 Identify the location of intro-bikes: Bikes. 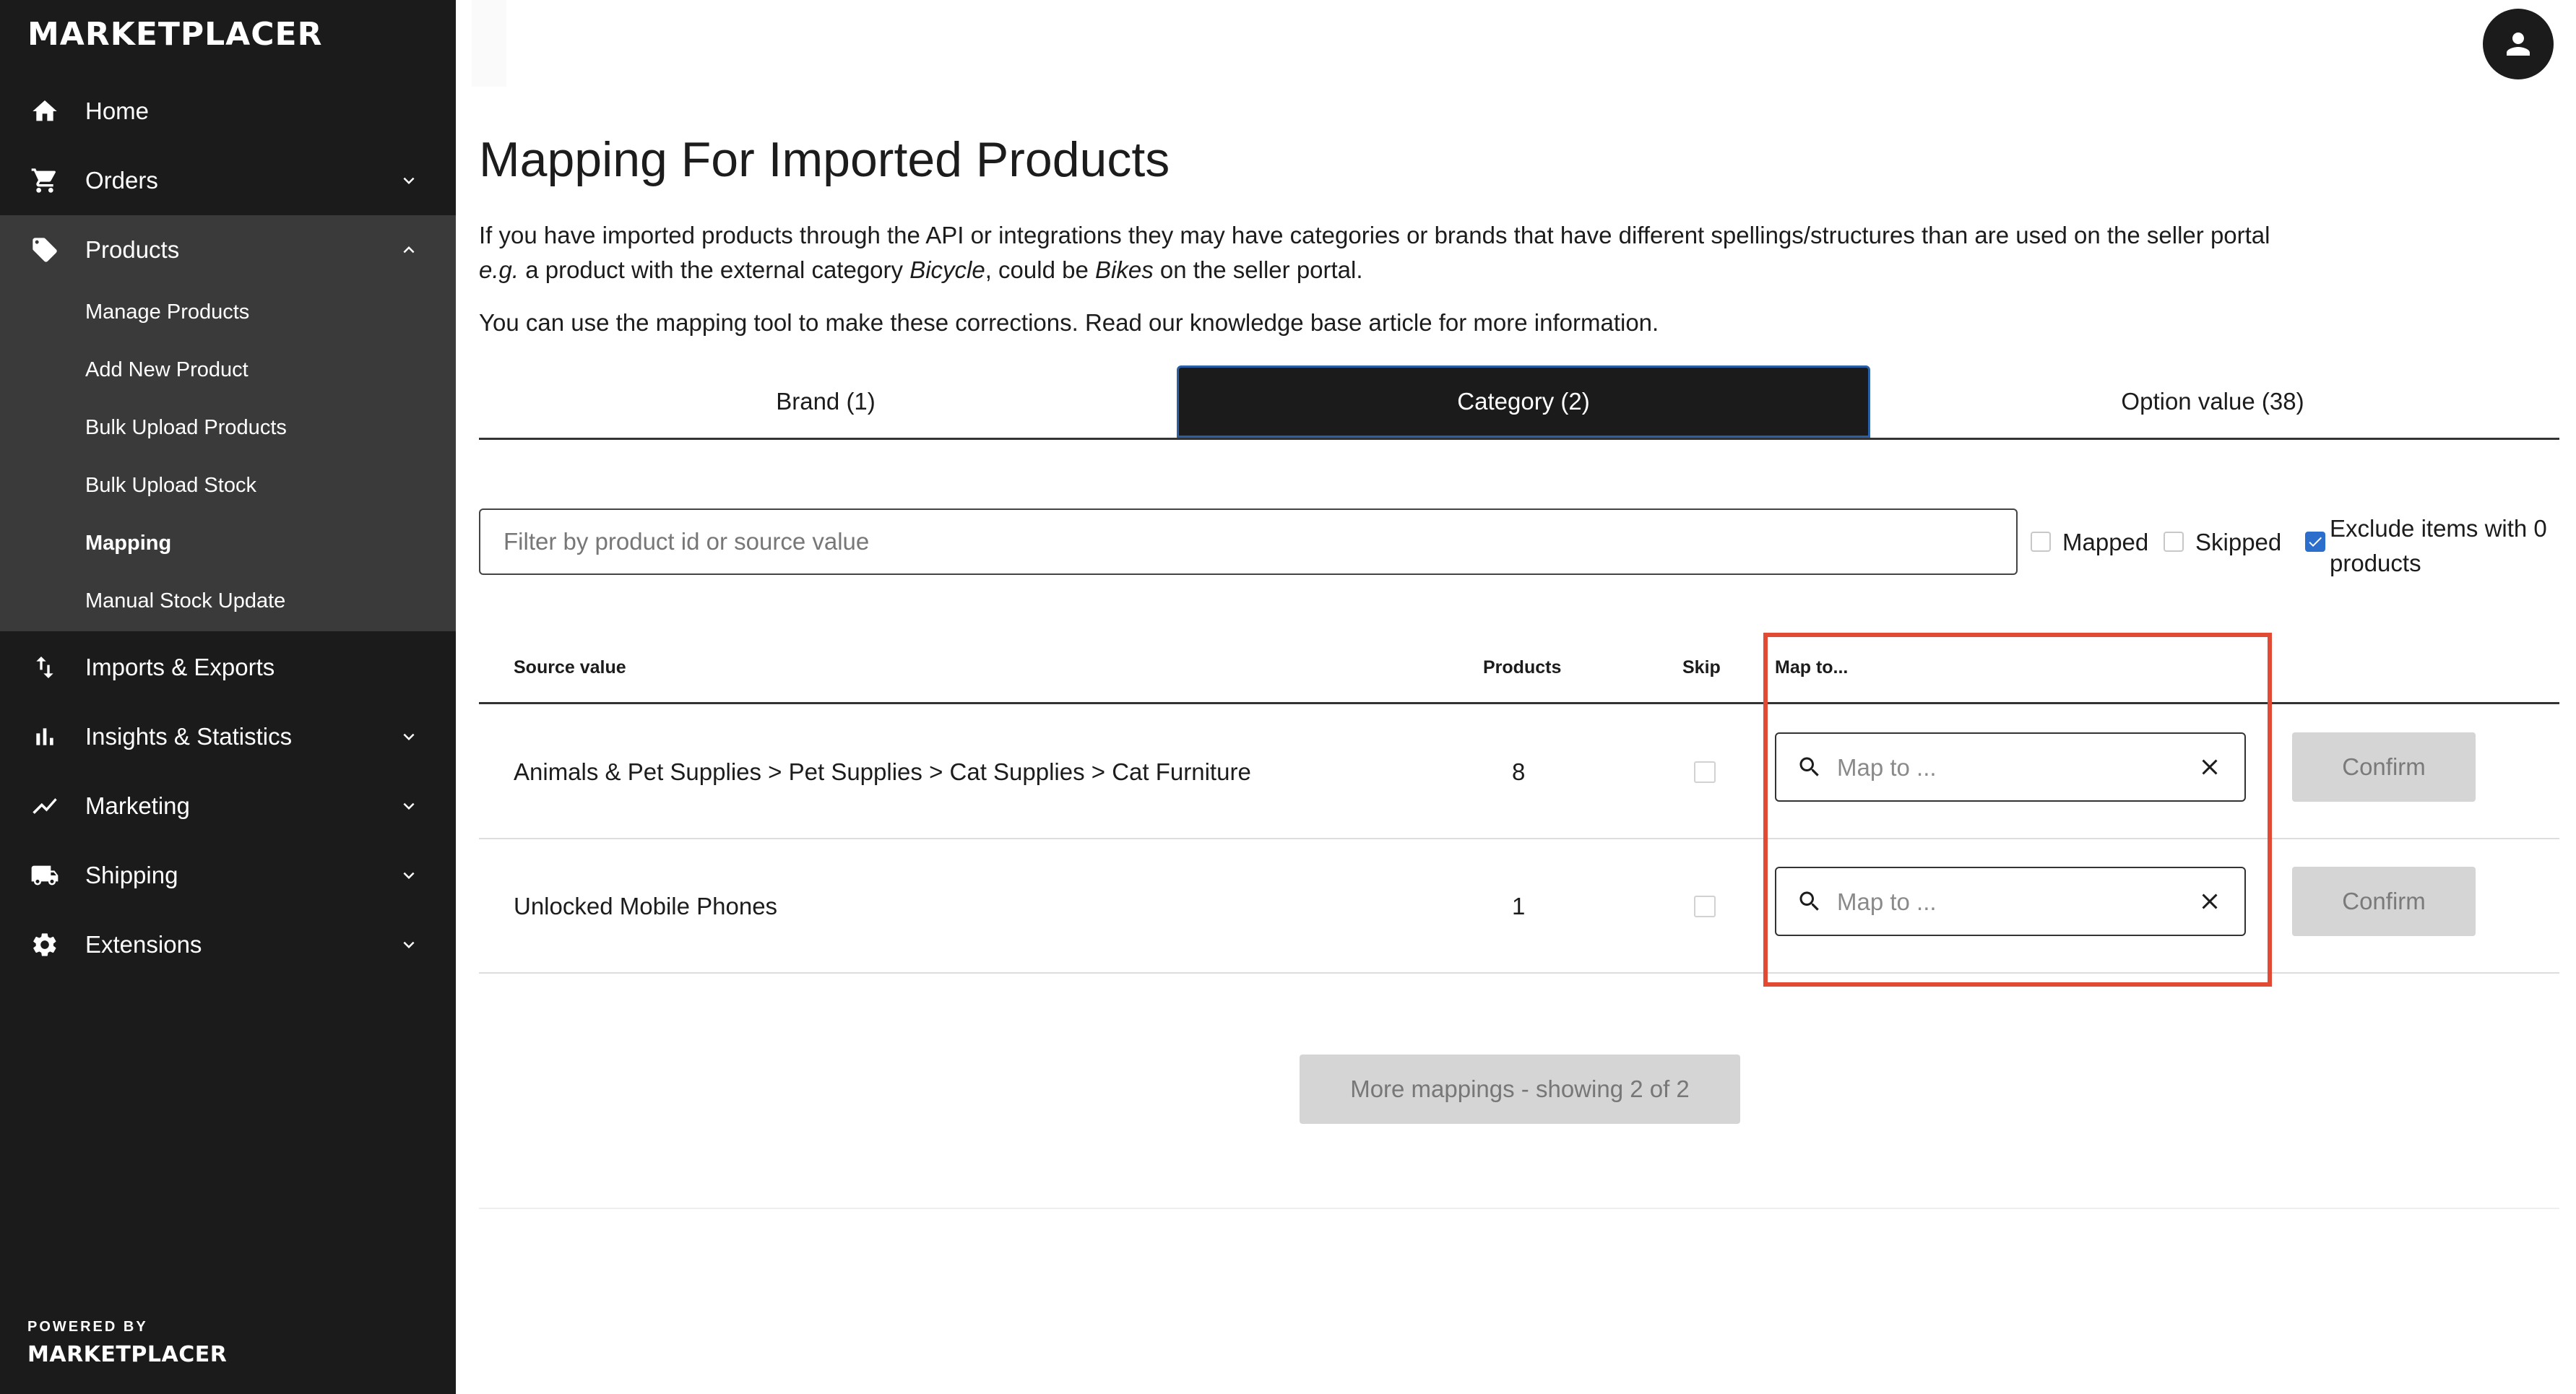
(1124, 269).